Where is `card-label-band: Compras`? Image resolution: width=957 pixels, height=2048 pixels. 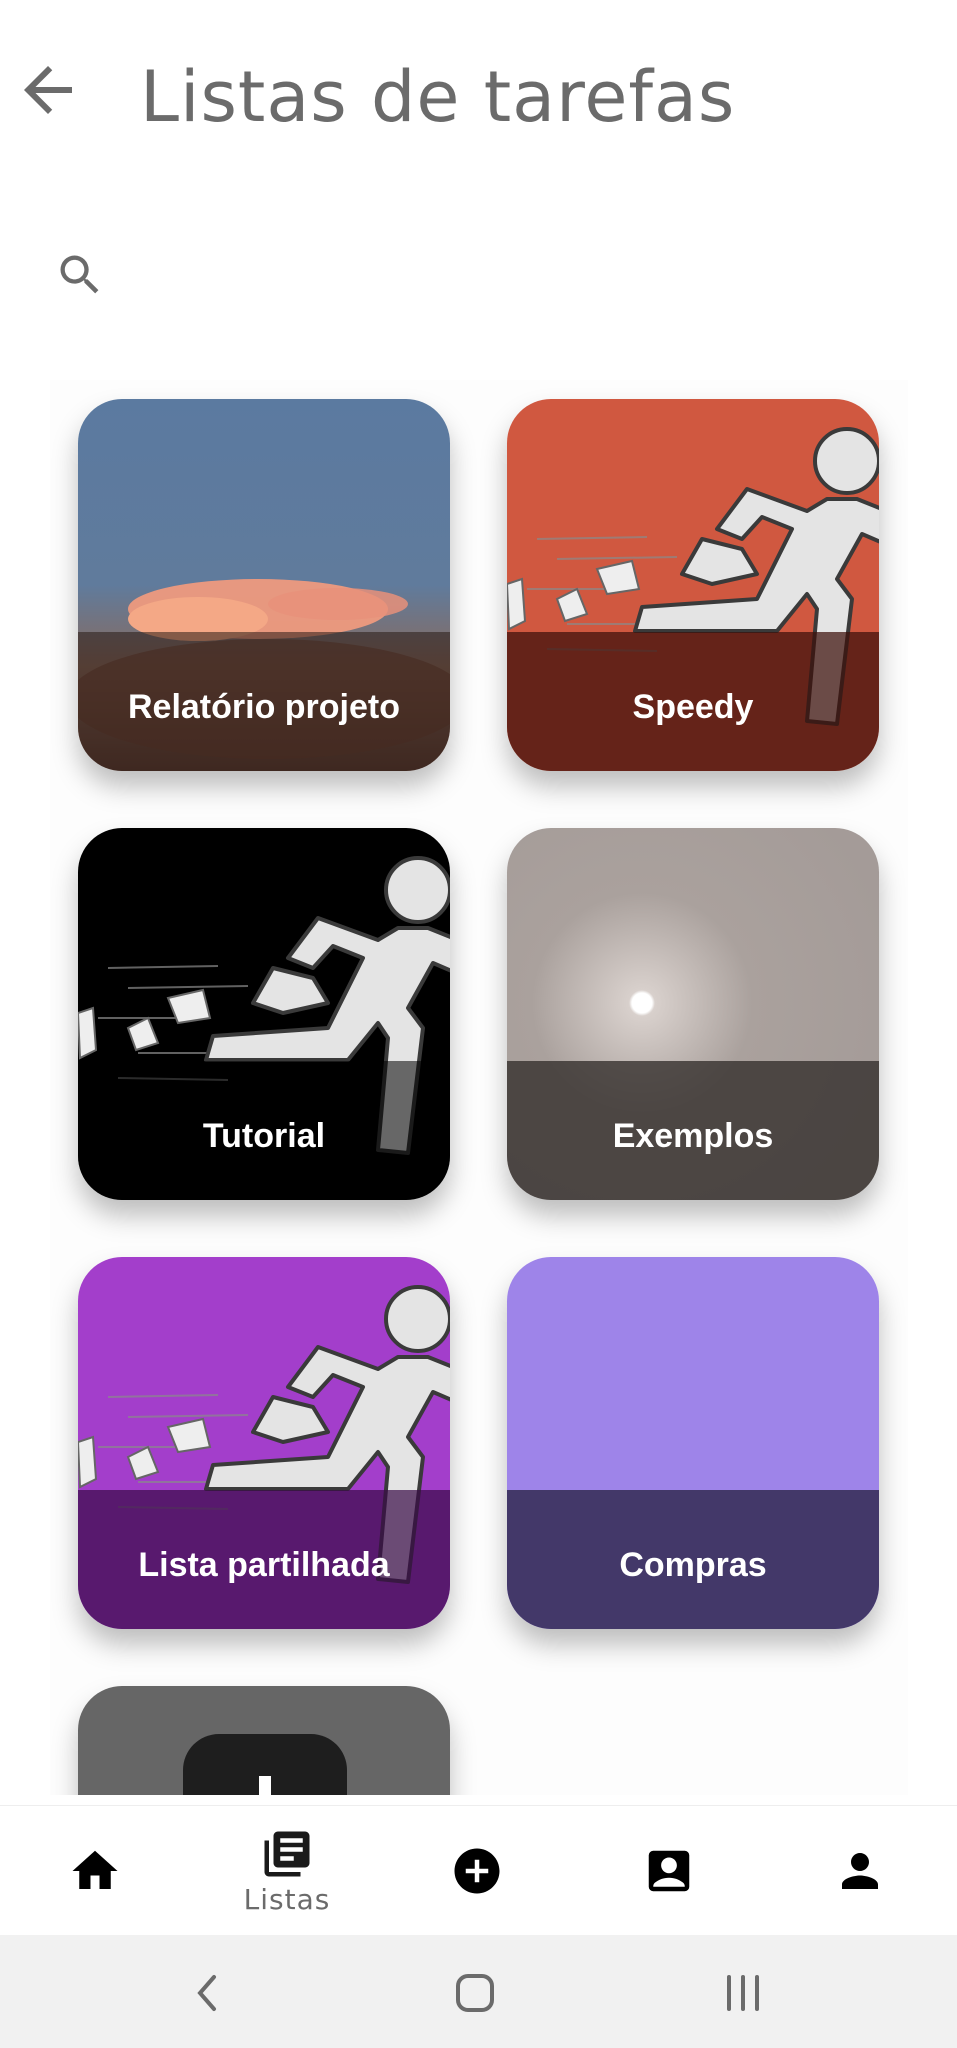 card-label-band: Compras is located at coordinates (693, 1559).